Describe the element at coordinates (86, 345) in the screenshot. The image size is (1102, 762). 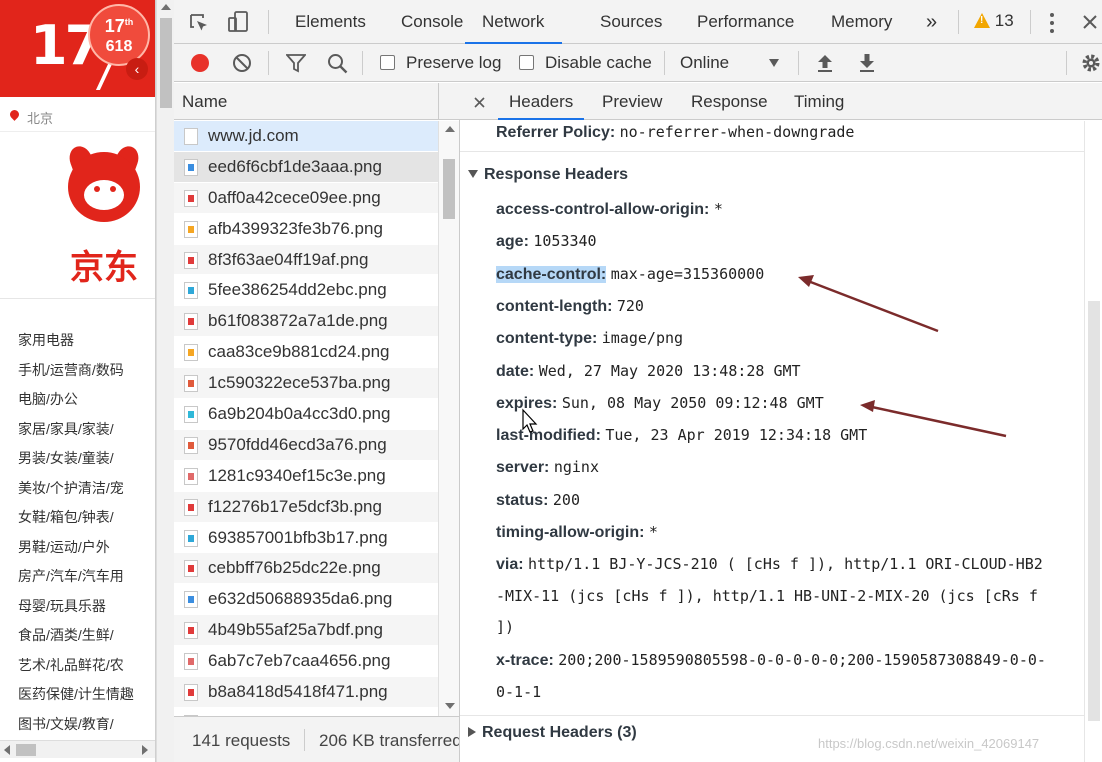
I see `category-item: 家用电器` at that location.